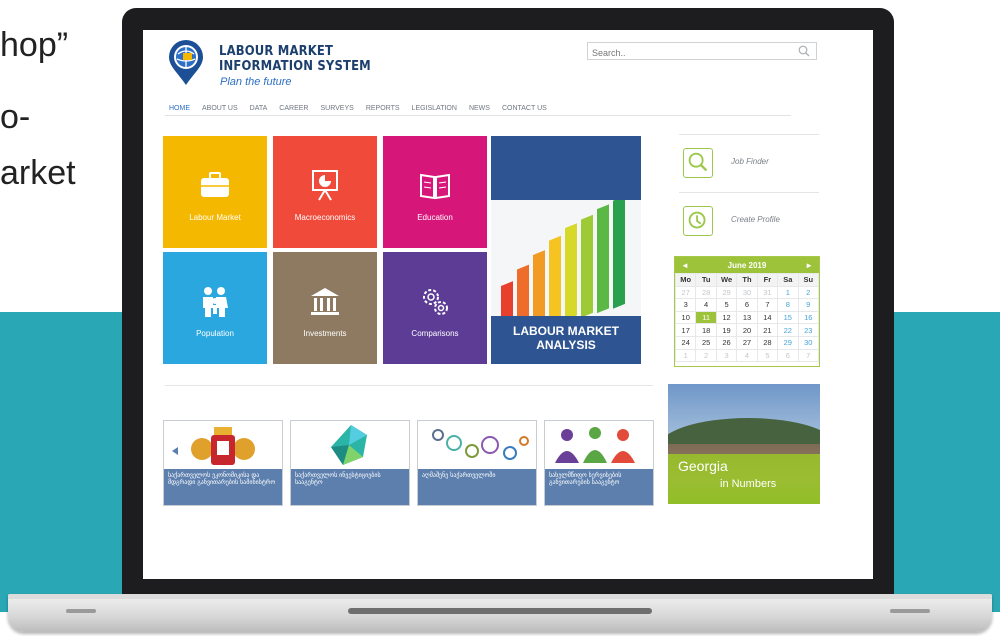 This screenshot has height=636, width=1000. What do you see at coordinates (748, 484) in the screenshot?
I see `georgia-subtitle: in Numbers` at bounding box center [748, 484].